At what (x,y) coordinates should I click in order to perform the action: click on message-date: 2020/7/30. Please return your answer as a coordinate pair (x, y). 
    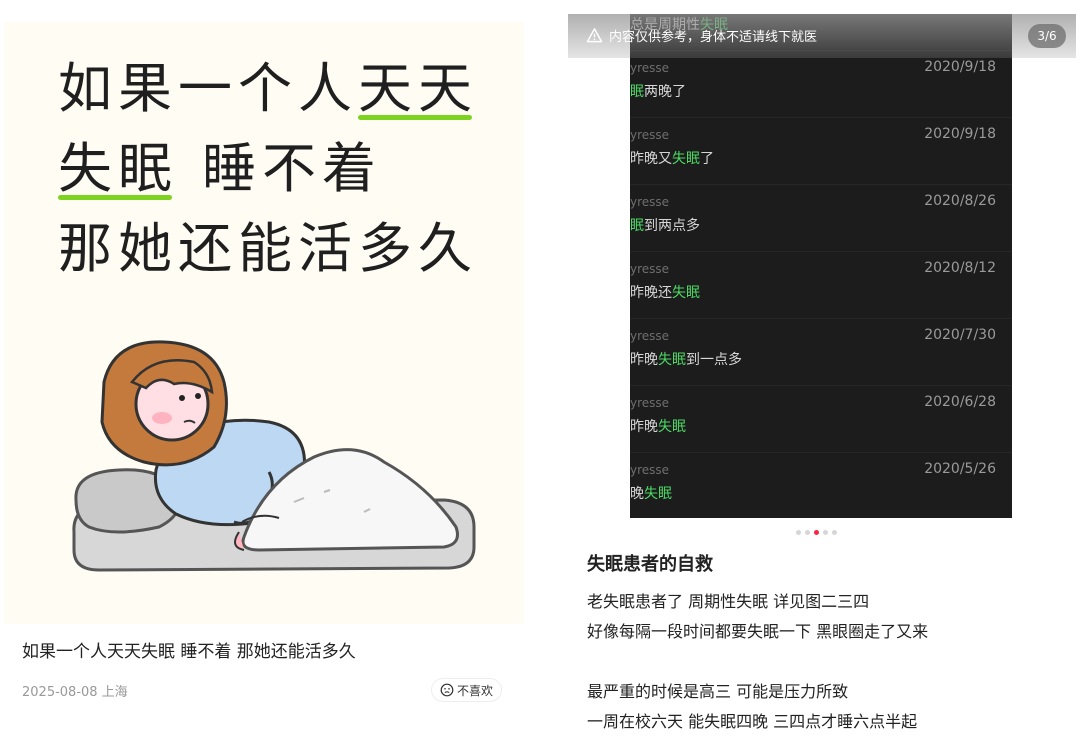
    Looking at the image, I should click on (960, 335).